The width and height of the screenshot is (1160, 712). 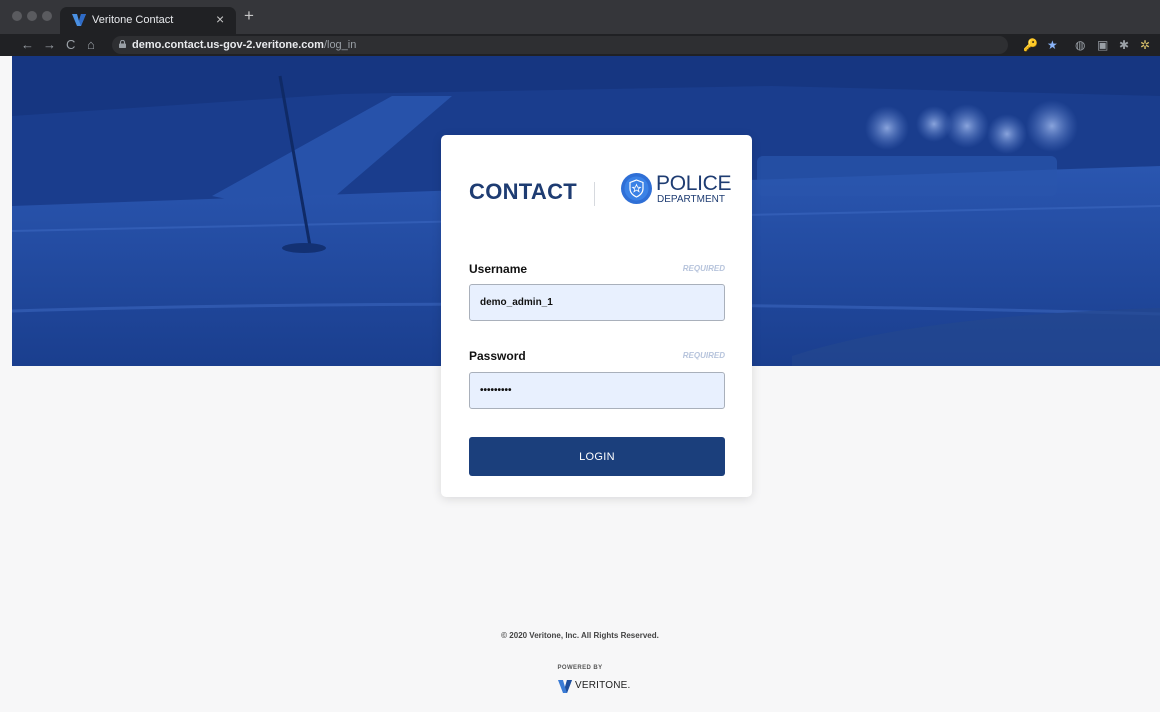 I want to click on password-input, so click(x=597, y=390).